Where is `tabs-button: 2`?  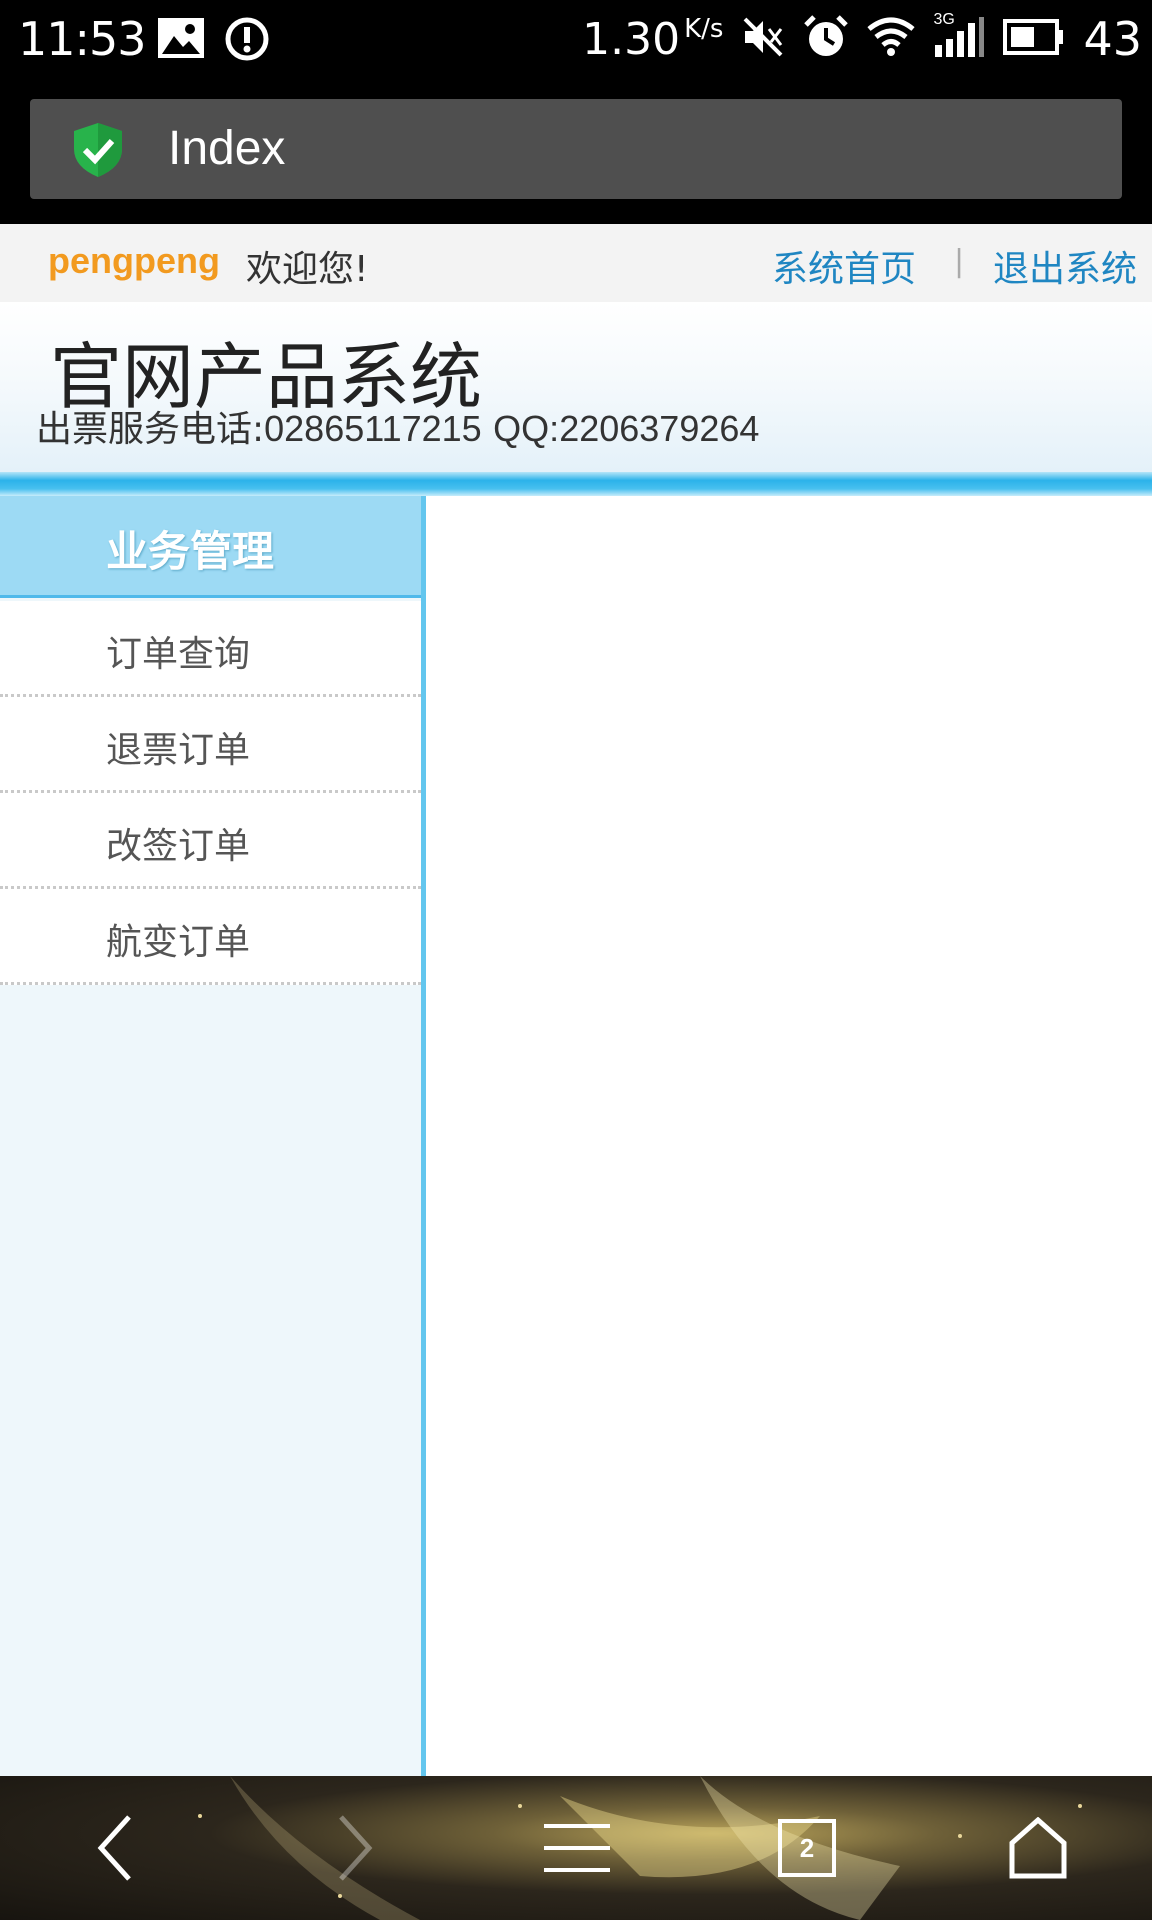
tabs-button: 2 is located at coordinates (807, 1848).